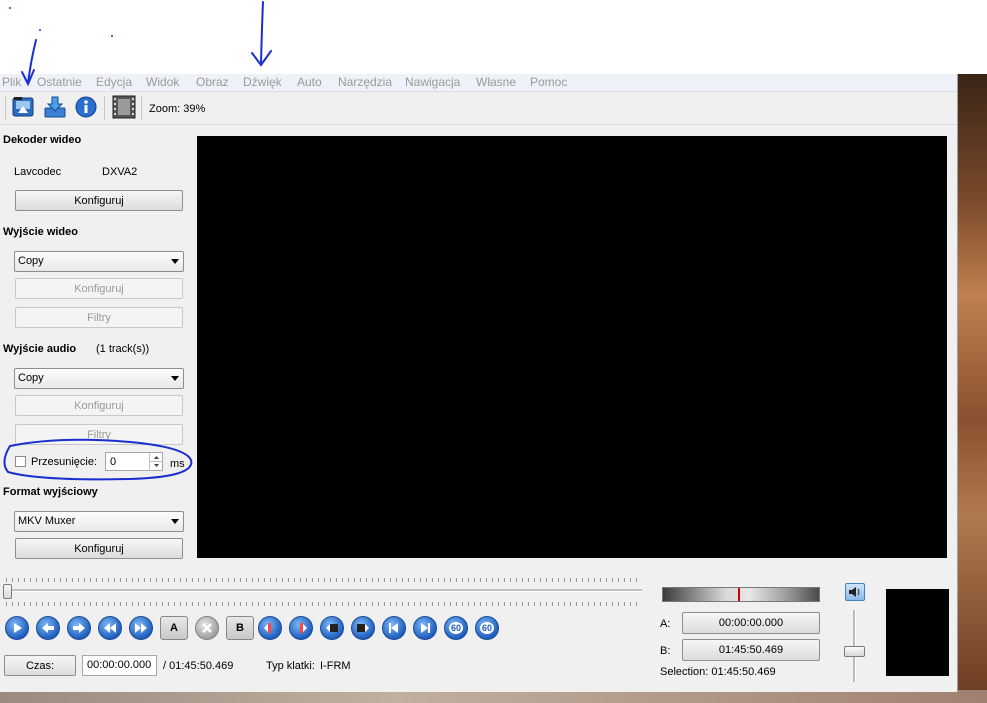 This screenshot has height=703, width=987. Describe the element at coordinates (425, 628) in the screenshot. I see `go-last-button` at that location.